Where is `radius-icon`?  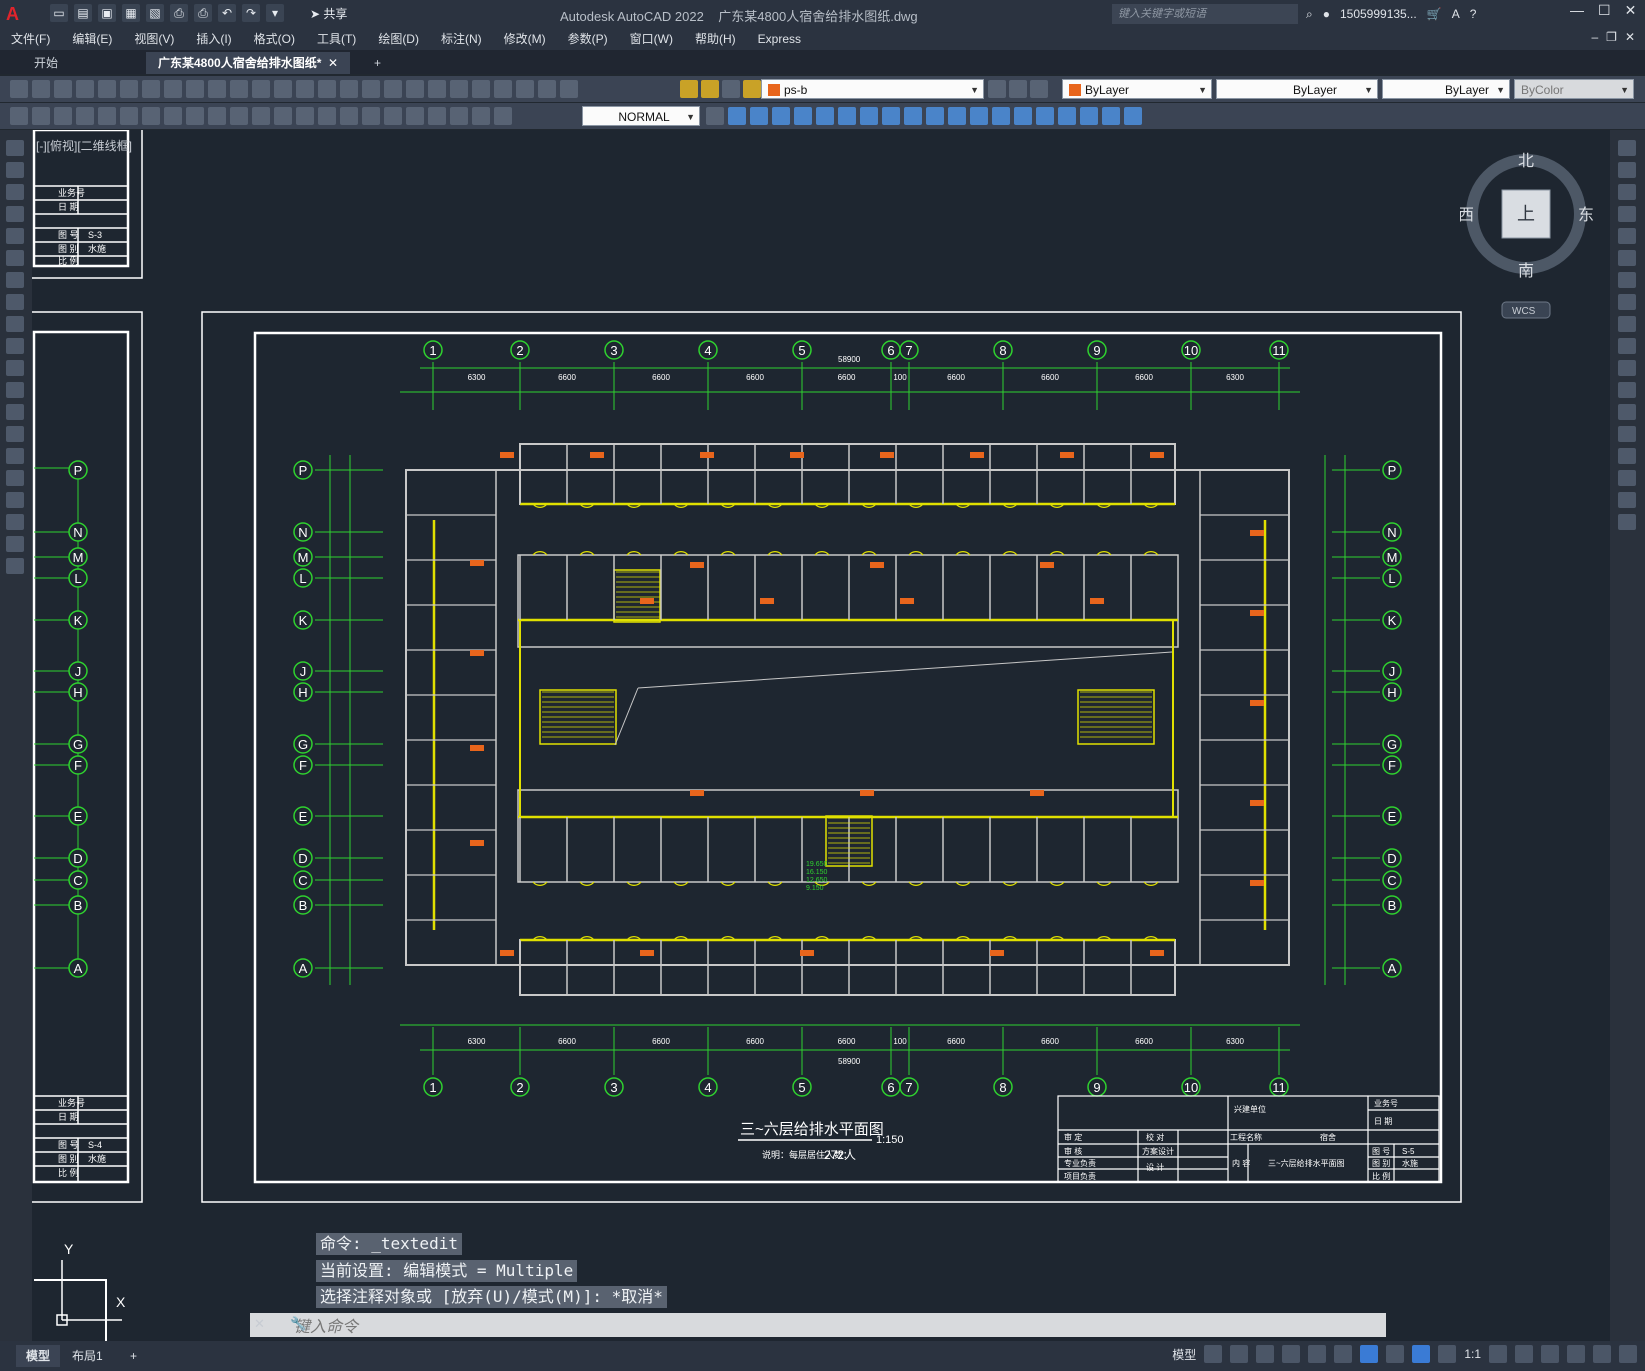 radius-icon is located at coordinates (173, 116).